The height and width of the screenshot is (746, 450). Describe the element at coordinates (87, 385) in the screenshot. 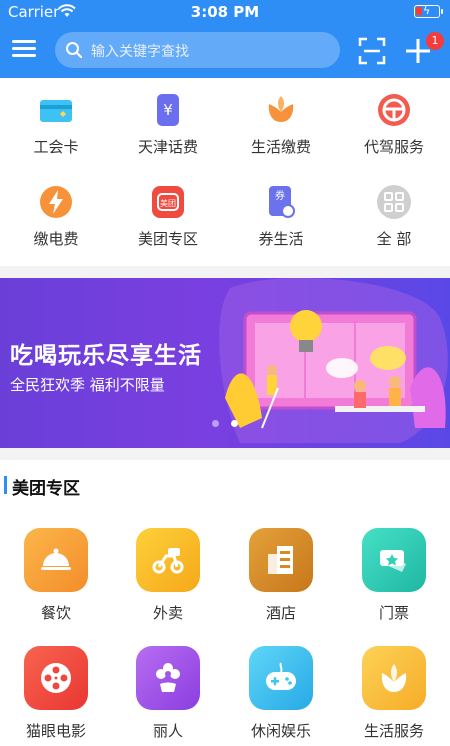

I see `banner-subtitle: 全民狂欢季 福利不限量` at that location.